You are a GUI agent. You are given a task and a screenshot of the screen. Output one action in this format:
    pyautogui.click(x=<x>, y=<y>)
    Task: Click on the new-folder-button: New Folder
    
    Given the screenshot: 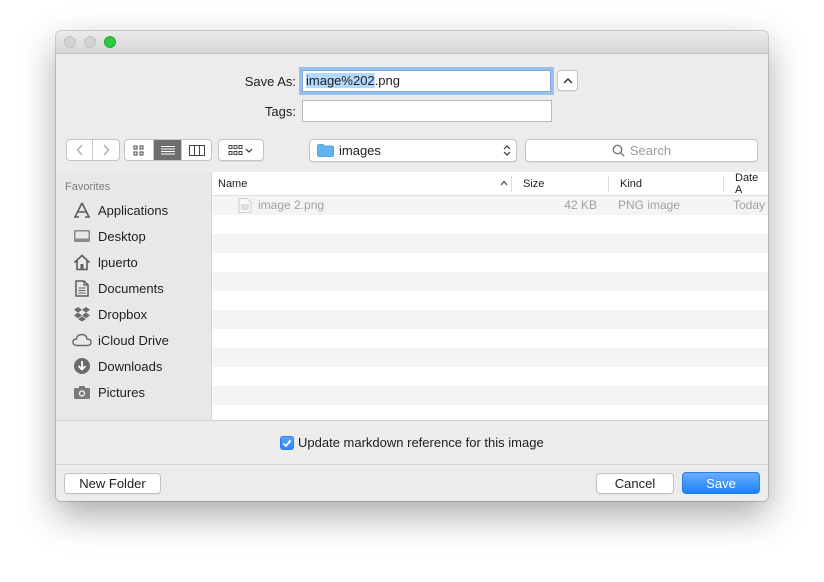 What is the action you would take?
    pyautogui.click(x=112, y=483)
    